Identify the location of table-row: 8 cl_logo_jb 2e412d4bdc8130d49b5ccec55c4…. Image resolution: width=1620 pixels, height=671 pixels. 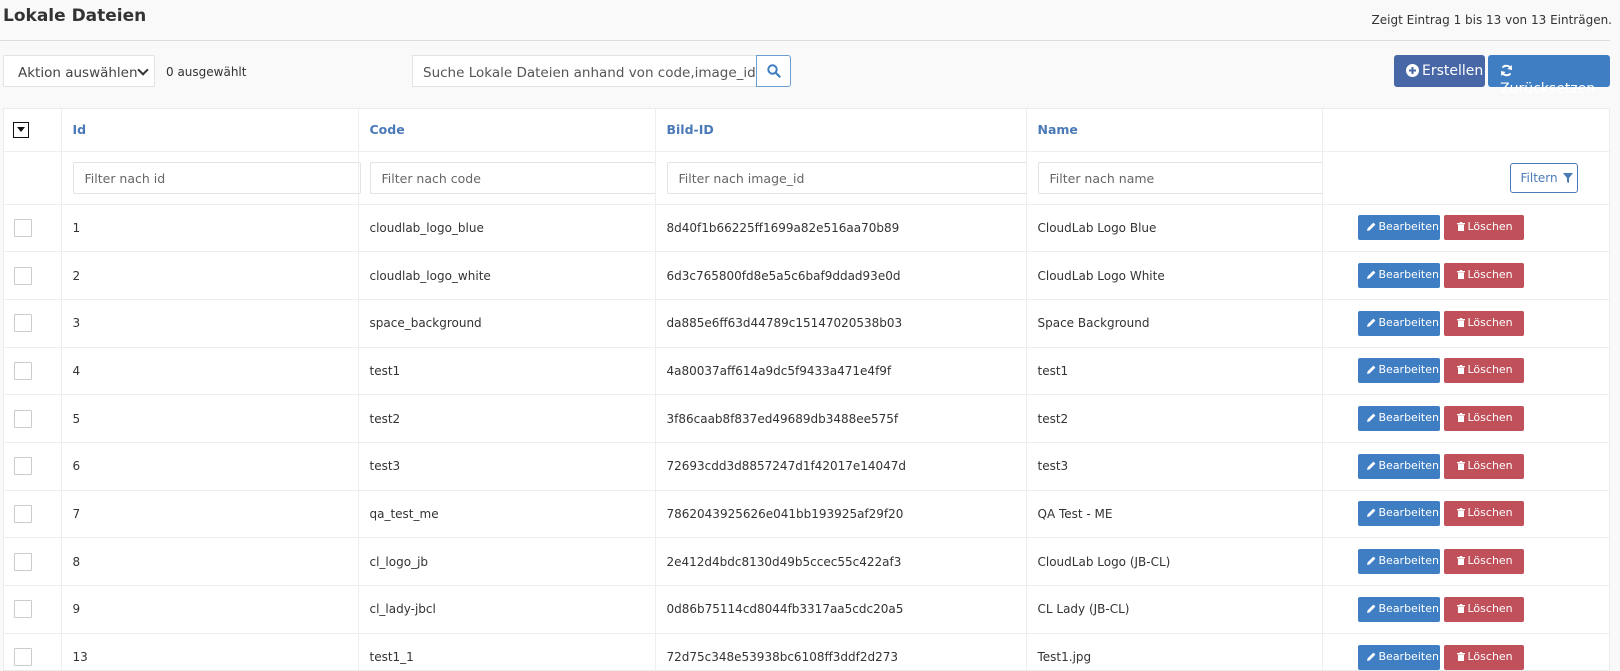
(806, 561).